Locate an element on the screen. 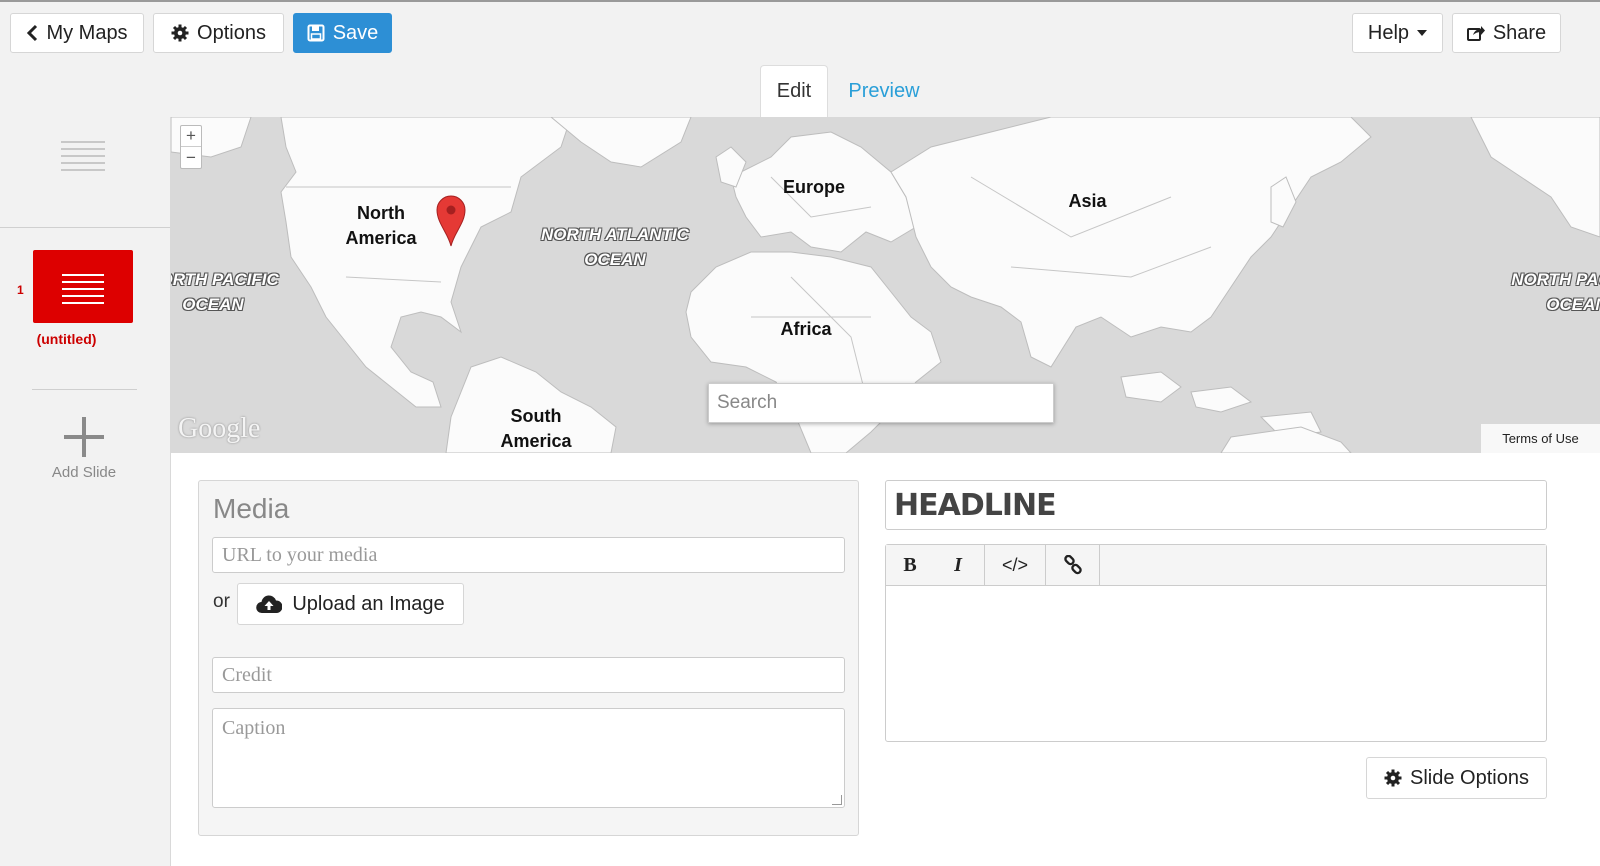  save-button: Save is located at coordinates (342, 33).